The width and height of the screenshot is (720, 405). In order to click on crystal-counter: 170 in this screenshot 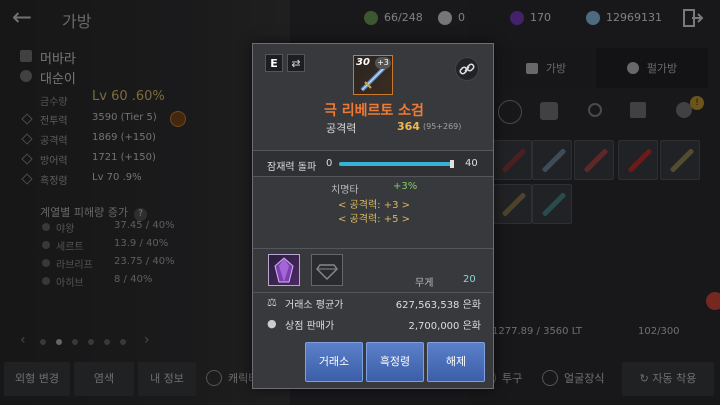, I will do `click(530, 17)`.